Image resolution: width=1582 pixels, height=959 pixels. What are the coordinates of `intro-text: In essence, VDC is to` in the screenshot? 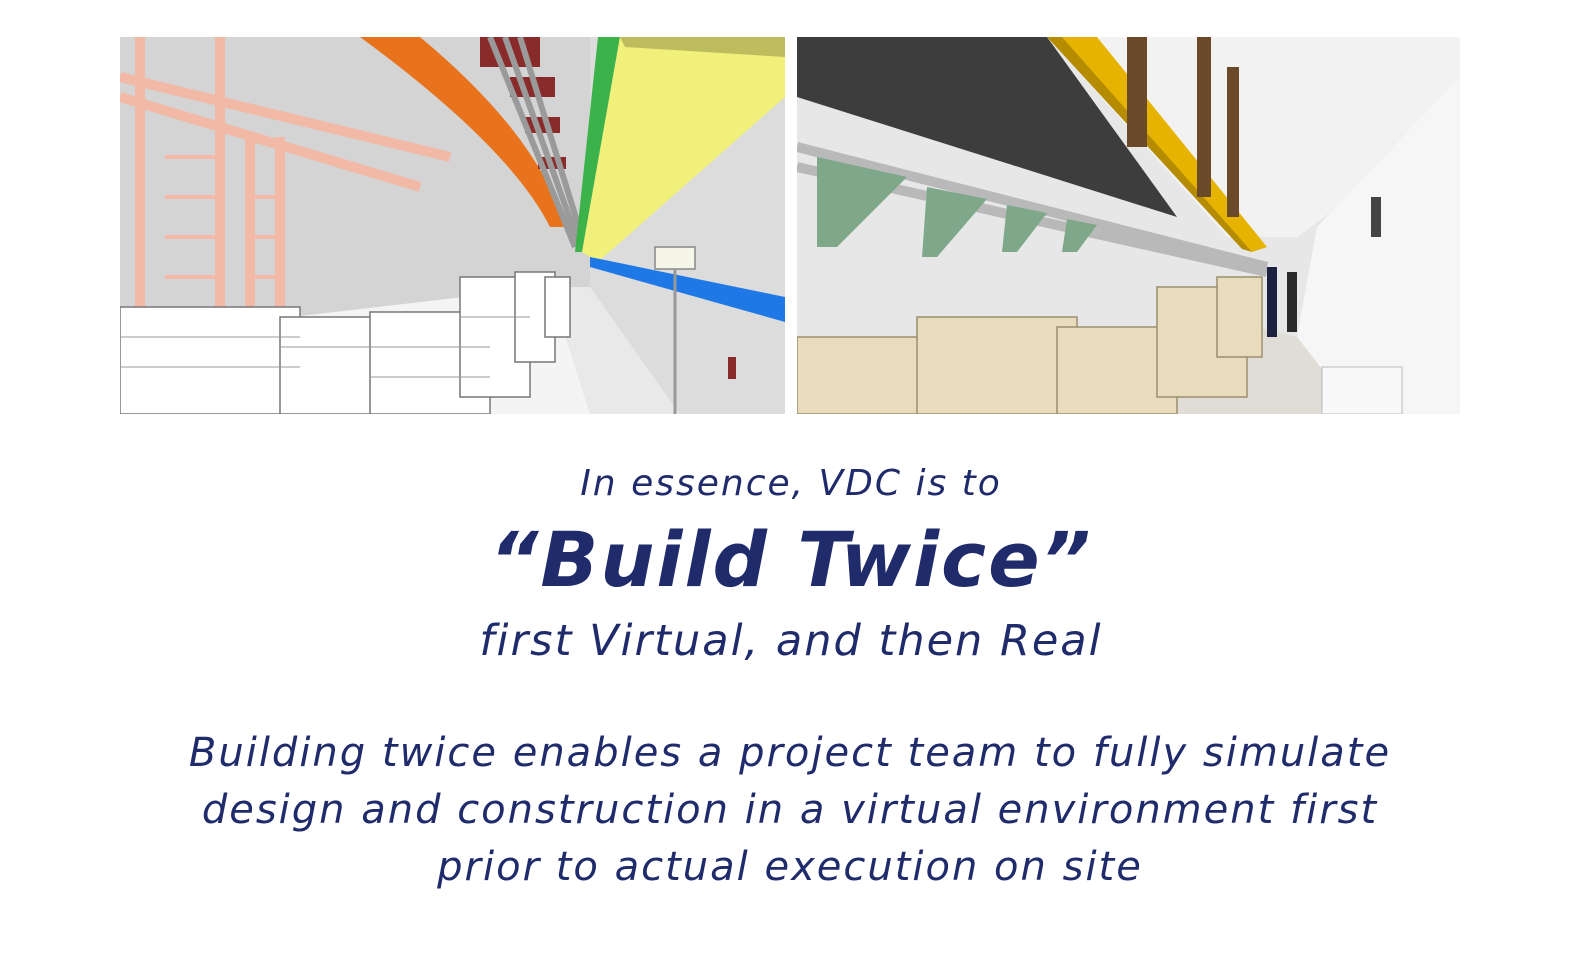 It's located at (791, 483).